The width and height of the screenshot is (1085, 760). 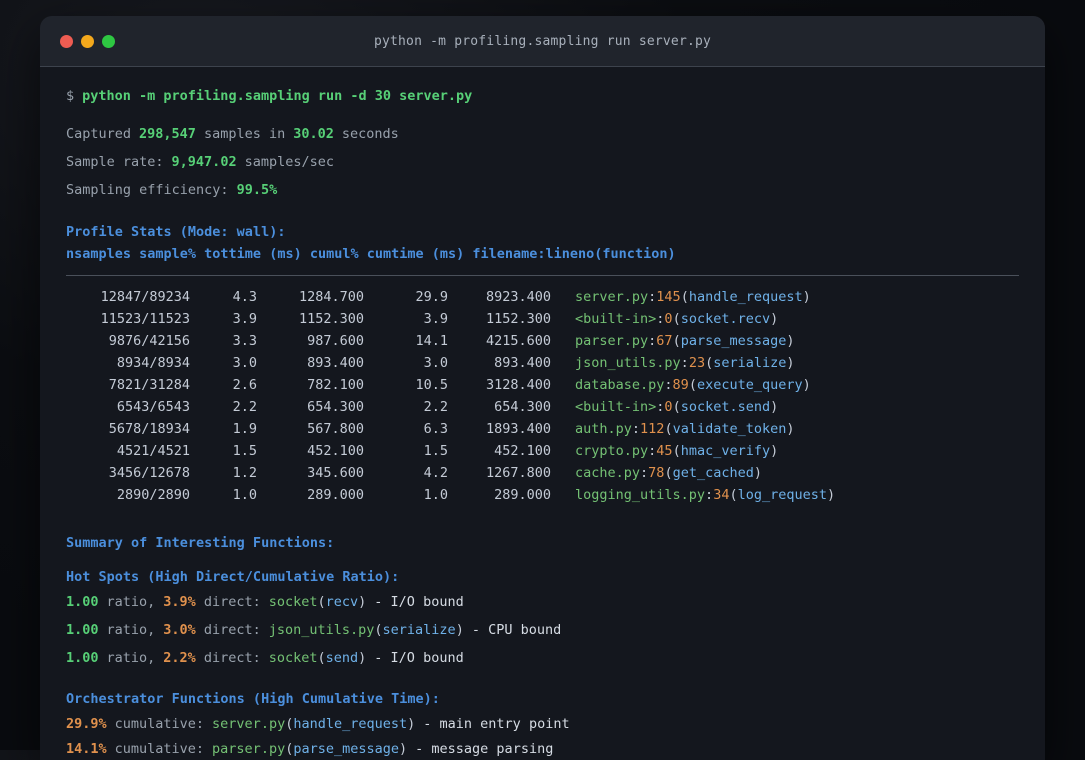 I want to click on line-number: 78, so click(x=656, y=473).